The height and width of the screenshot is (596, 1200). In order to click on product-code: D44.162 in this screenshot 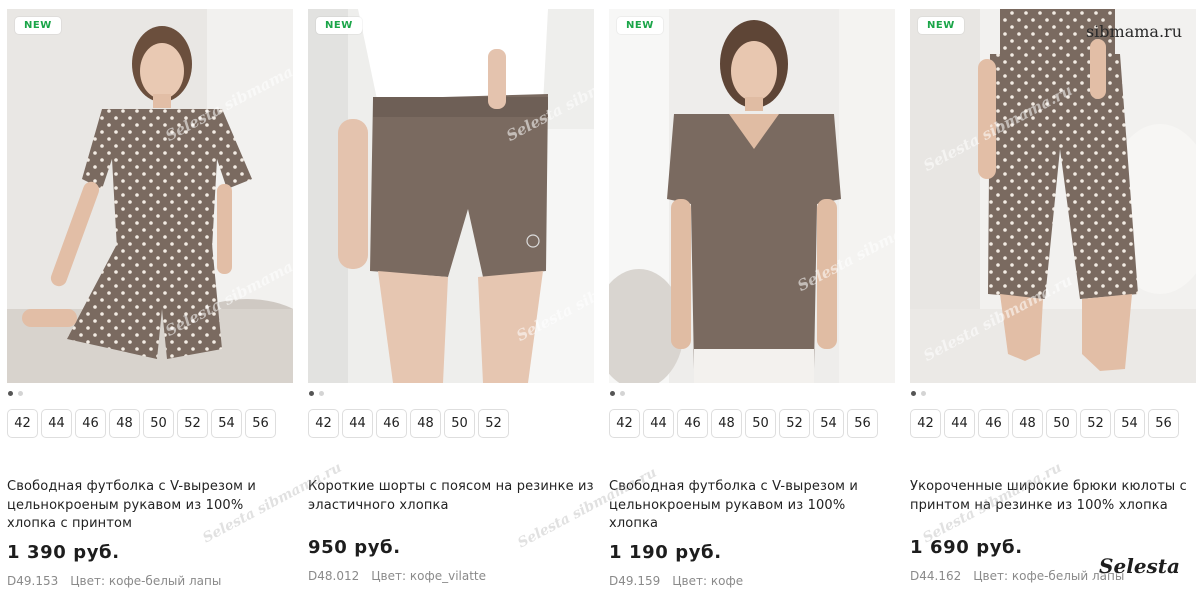, I will do `click(936, 576)`.